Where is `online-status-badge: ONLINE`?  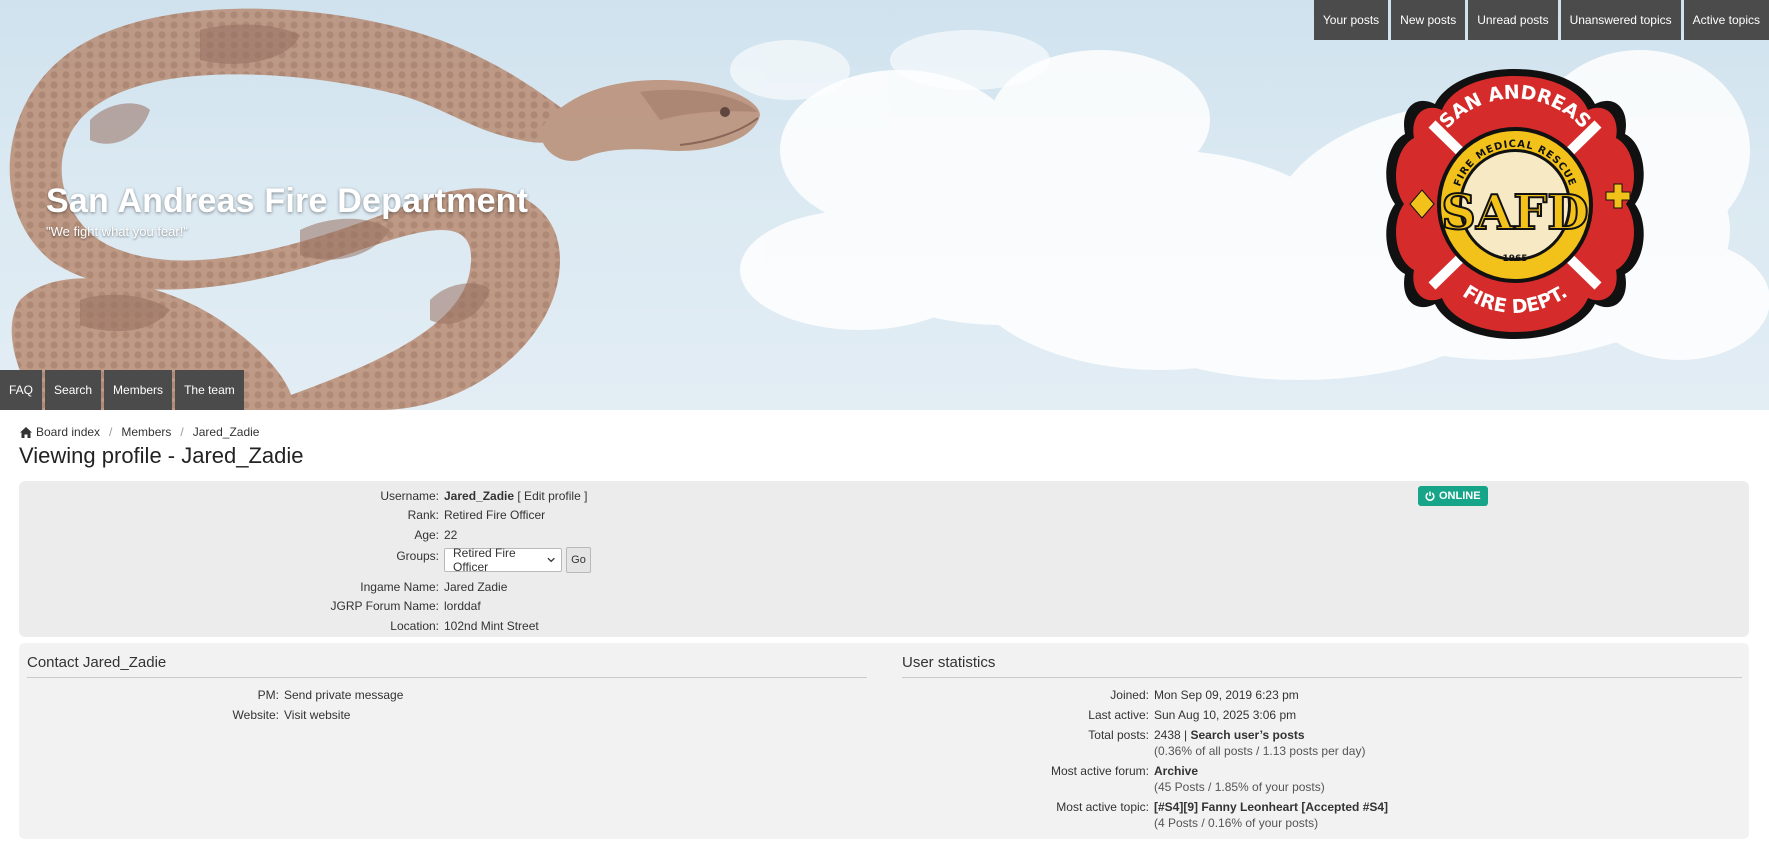
online-status-badge: ONLINE is located at coordinates (1453, 496).